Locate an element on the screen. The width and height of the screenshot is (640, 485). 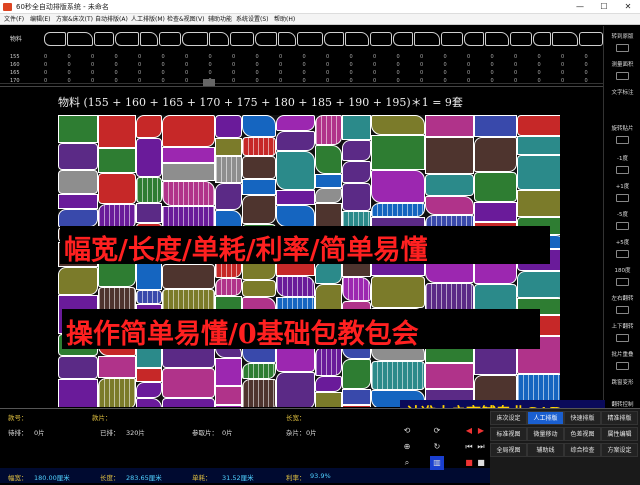
tool-overlap-pieces: 批片重叠 is located at coordinates (622, 354).